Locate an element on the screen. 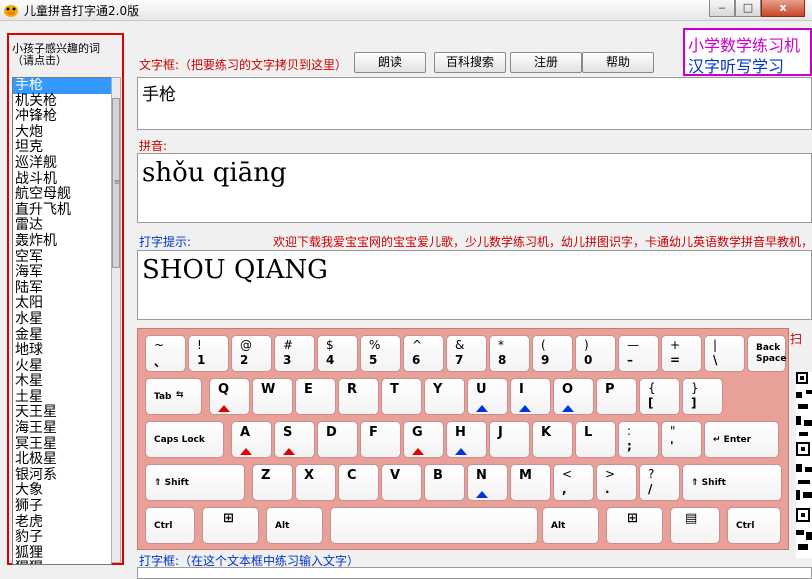 Image resolution: width=812 pixels, height=579 pixels. key-G: G is located at coordinates (423, 439).